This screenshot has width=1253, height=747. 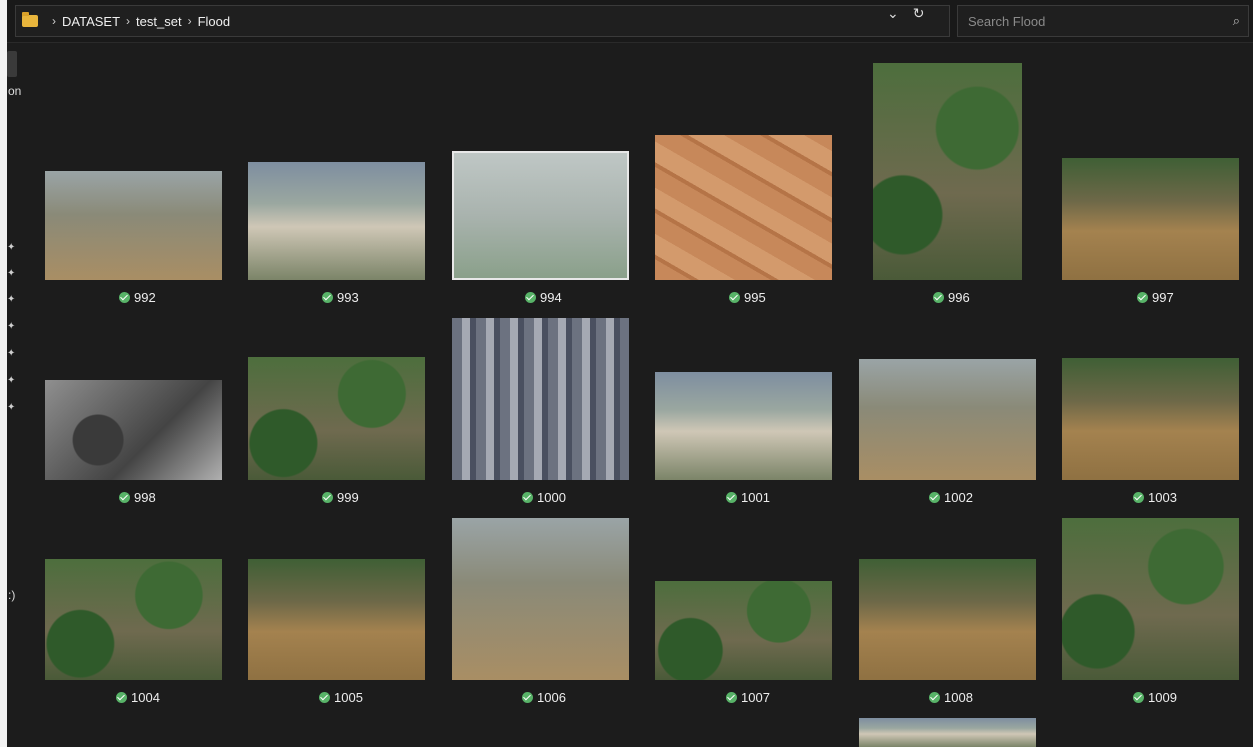 I want to click on search-box: ⌕, so click(x=1103, y=21).